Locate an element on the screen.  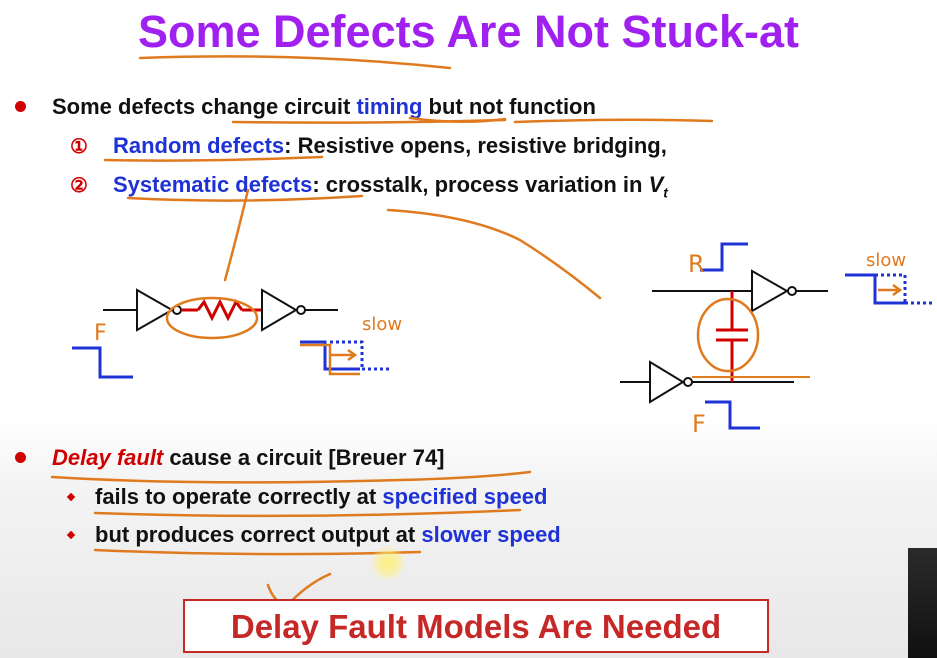
right-output-waveform is located at coordinates (890, 289).